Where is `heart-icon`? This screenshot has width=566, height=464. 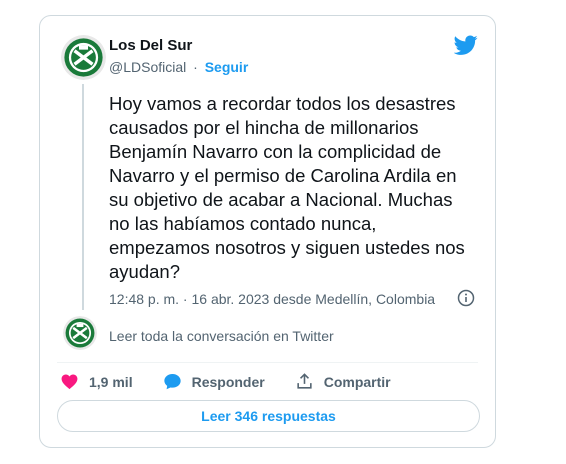 heart-icon is located at coordinates (69, 382).